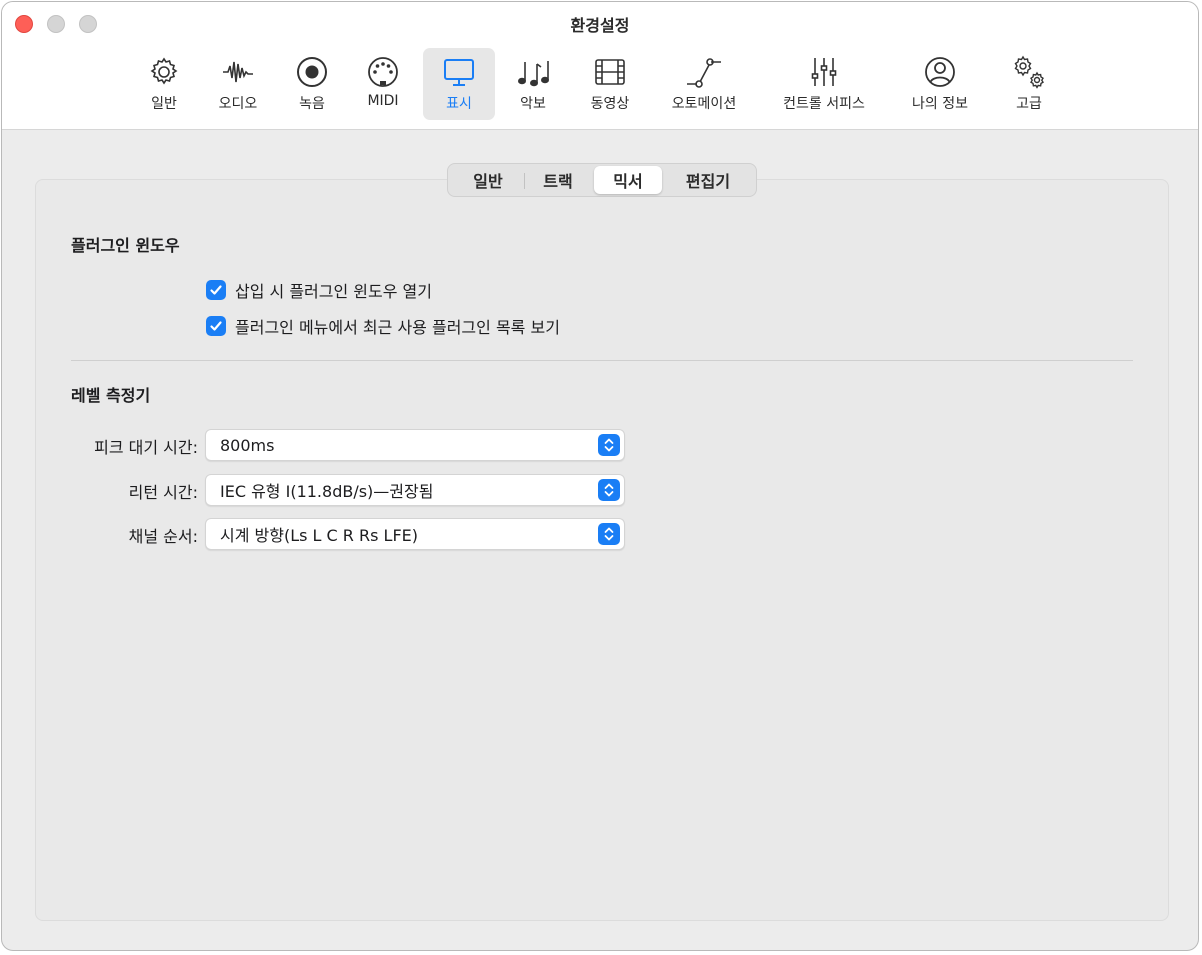 The width and height of the screenshot is (1202, 955). Describe the element at coordinates (1029, 72) in the screenshot. I see `gears-icon` at that location.